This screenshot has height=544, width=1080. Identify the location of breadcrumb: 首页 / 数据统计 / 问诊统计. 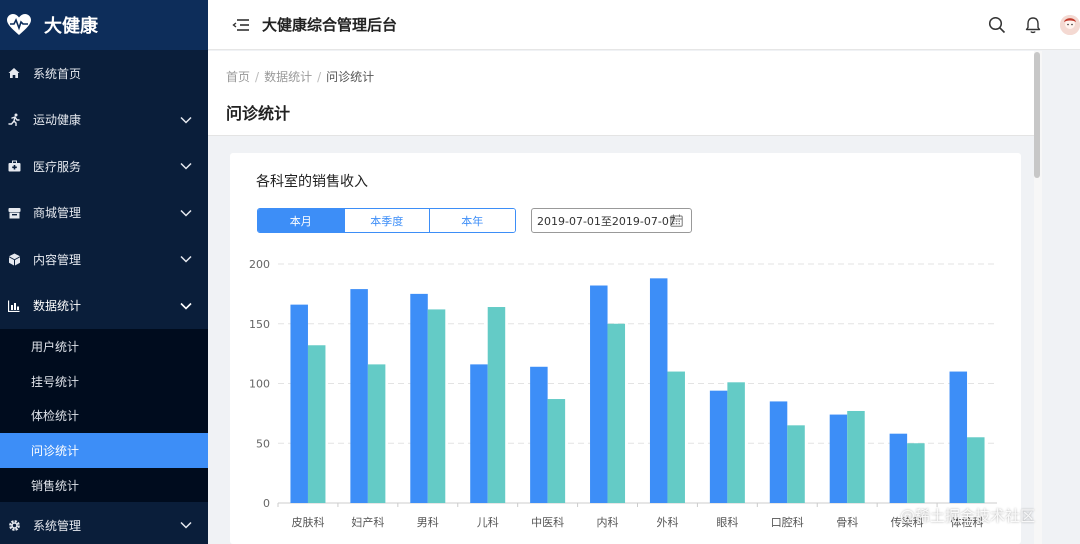
(300, 76).